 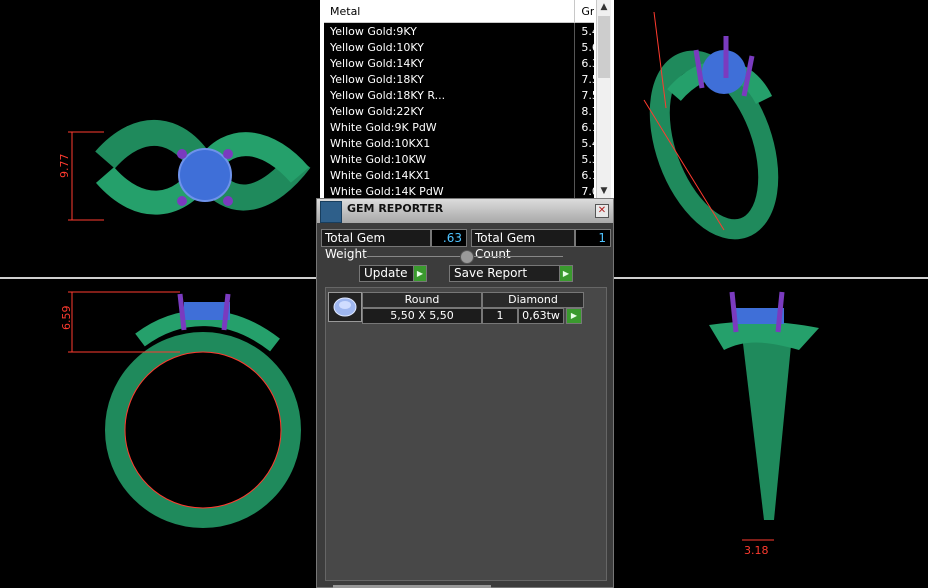 What do you see at coordinates (449, 238) in the screenshot?
I see `total-gem-weight-value: .63` at bounding box center [449, 238].